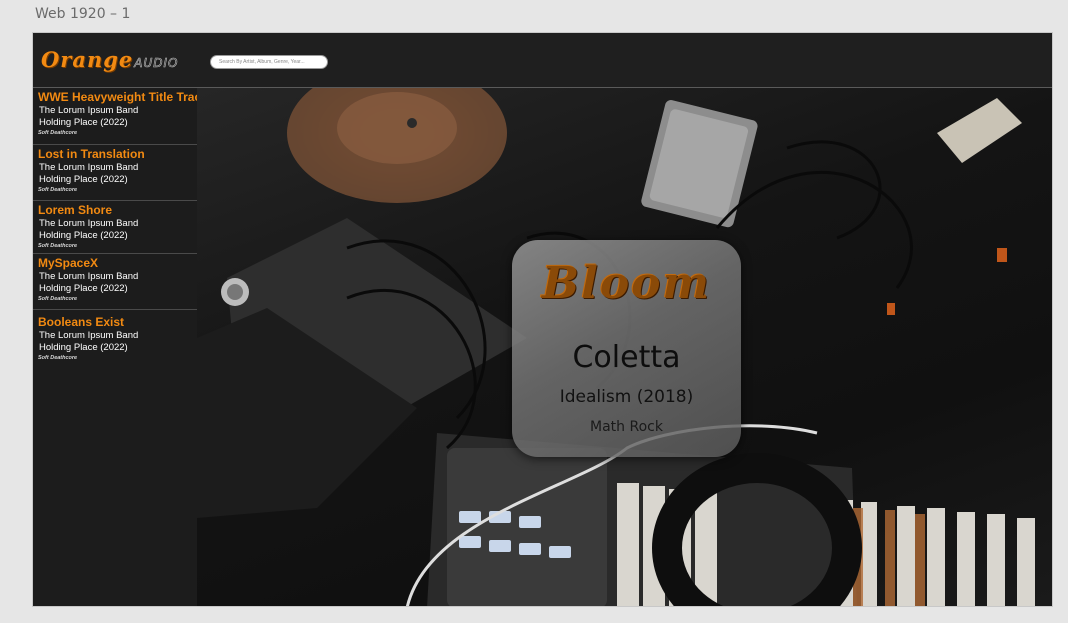 The image size is (1068, 623). I want to click on top-bar: Orange AUDIO, so click(542, 60).